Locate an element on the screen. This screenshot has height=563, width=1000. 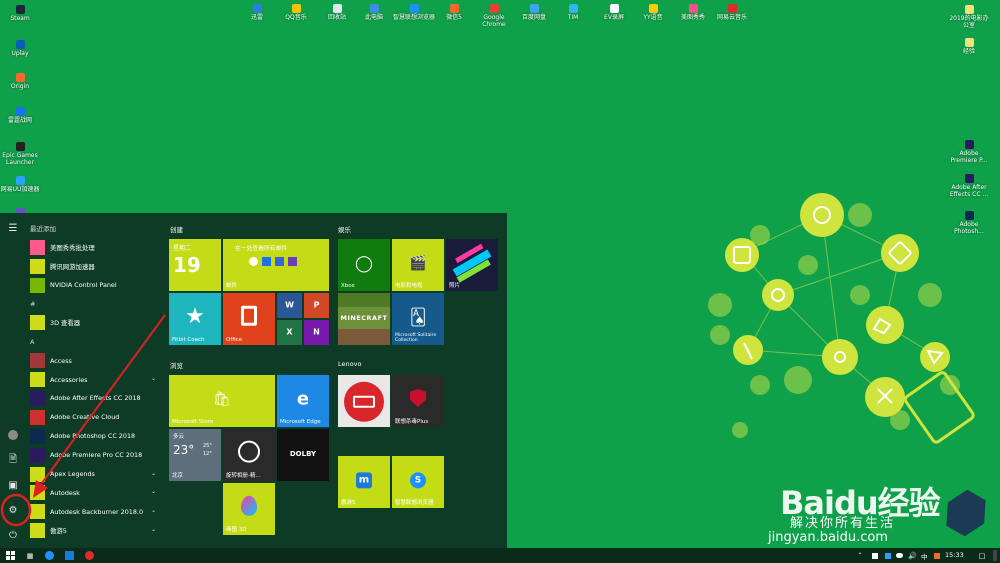
app-list-folder: Apex Legends ⌄ is located at coordinates (95, 474).